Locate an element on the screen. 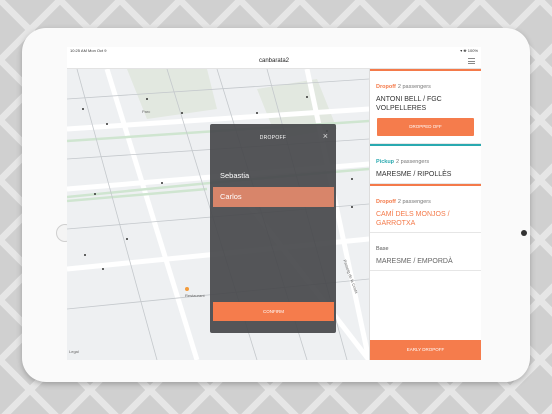 This screenshot has height=414, width=552. passenger-option-selected: Carlos is located at coordinates (273, 197).